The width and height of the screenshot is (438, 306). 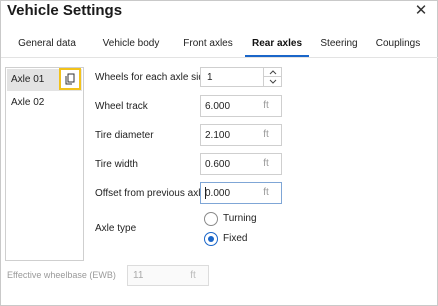 I want to click on radio-turning-label: Turning, so click(x=240, y=218).